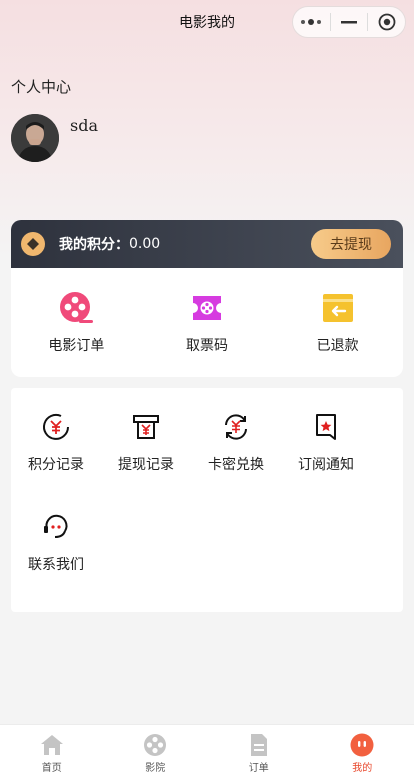 This screenshot has width=414, height=780. Describe the element at coordinates (146, 427) in the screenshot. I see `withdraw-atm-icon` at that location.